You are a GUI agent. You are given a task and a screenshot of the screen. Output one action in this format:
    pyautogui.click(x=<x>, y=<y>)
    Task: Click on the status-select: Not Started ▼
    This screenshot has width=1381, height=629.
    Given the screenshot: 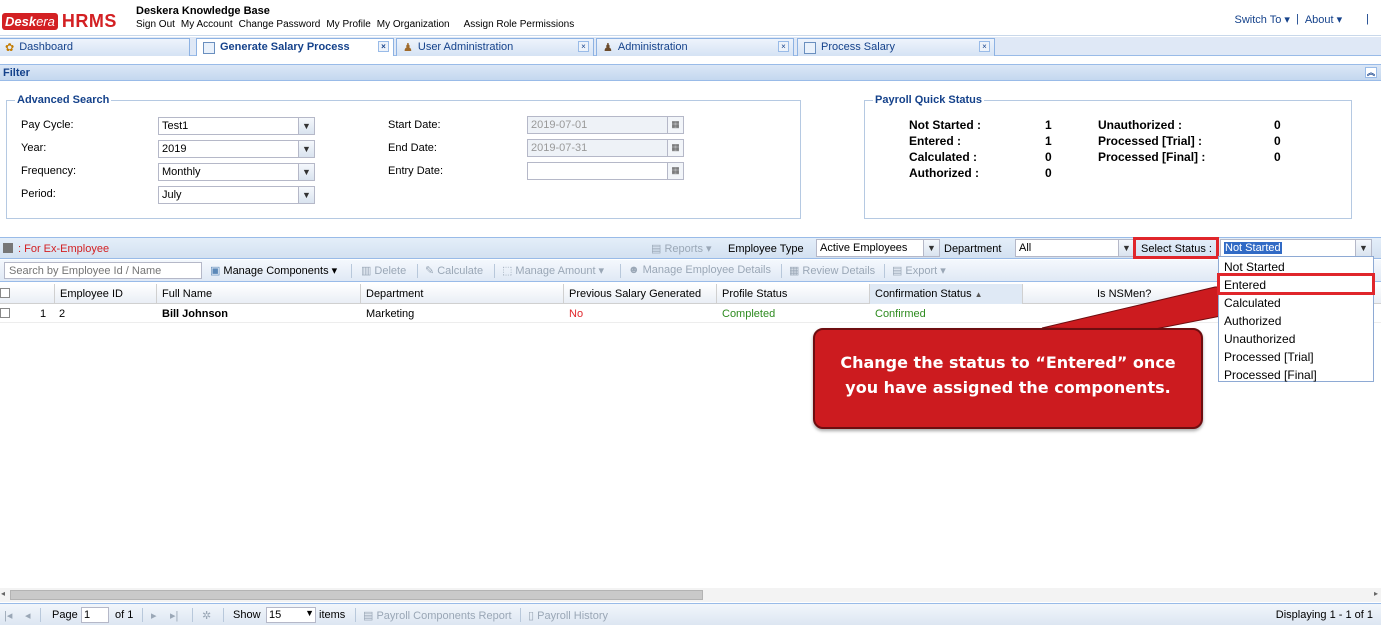 What is the action you would take?
    pyautogui.click(x=1296, y=248)
    